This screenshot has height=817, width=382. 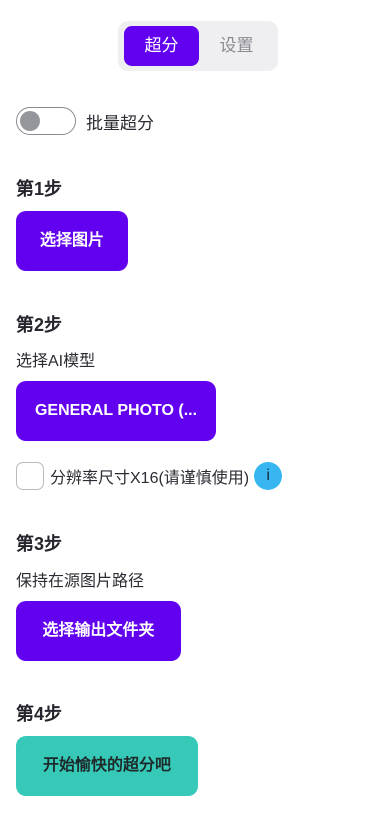 What do you see at coordinates (107, 766) in the screenshot?
I see `start-upscale-button: 开始愉快的超分吧` at bounding box center [107, 766].